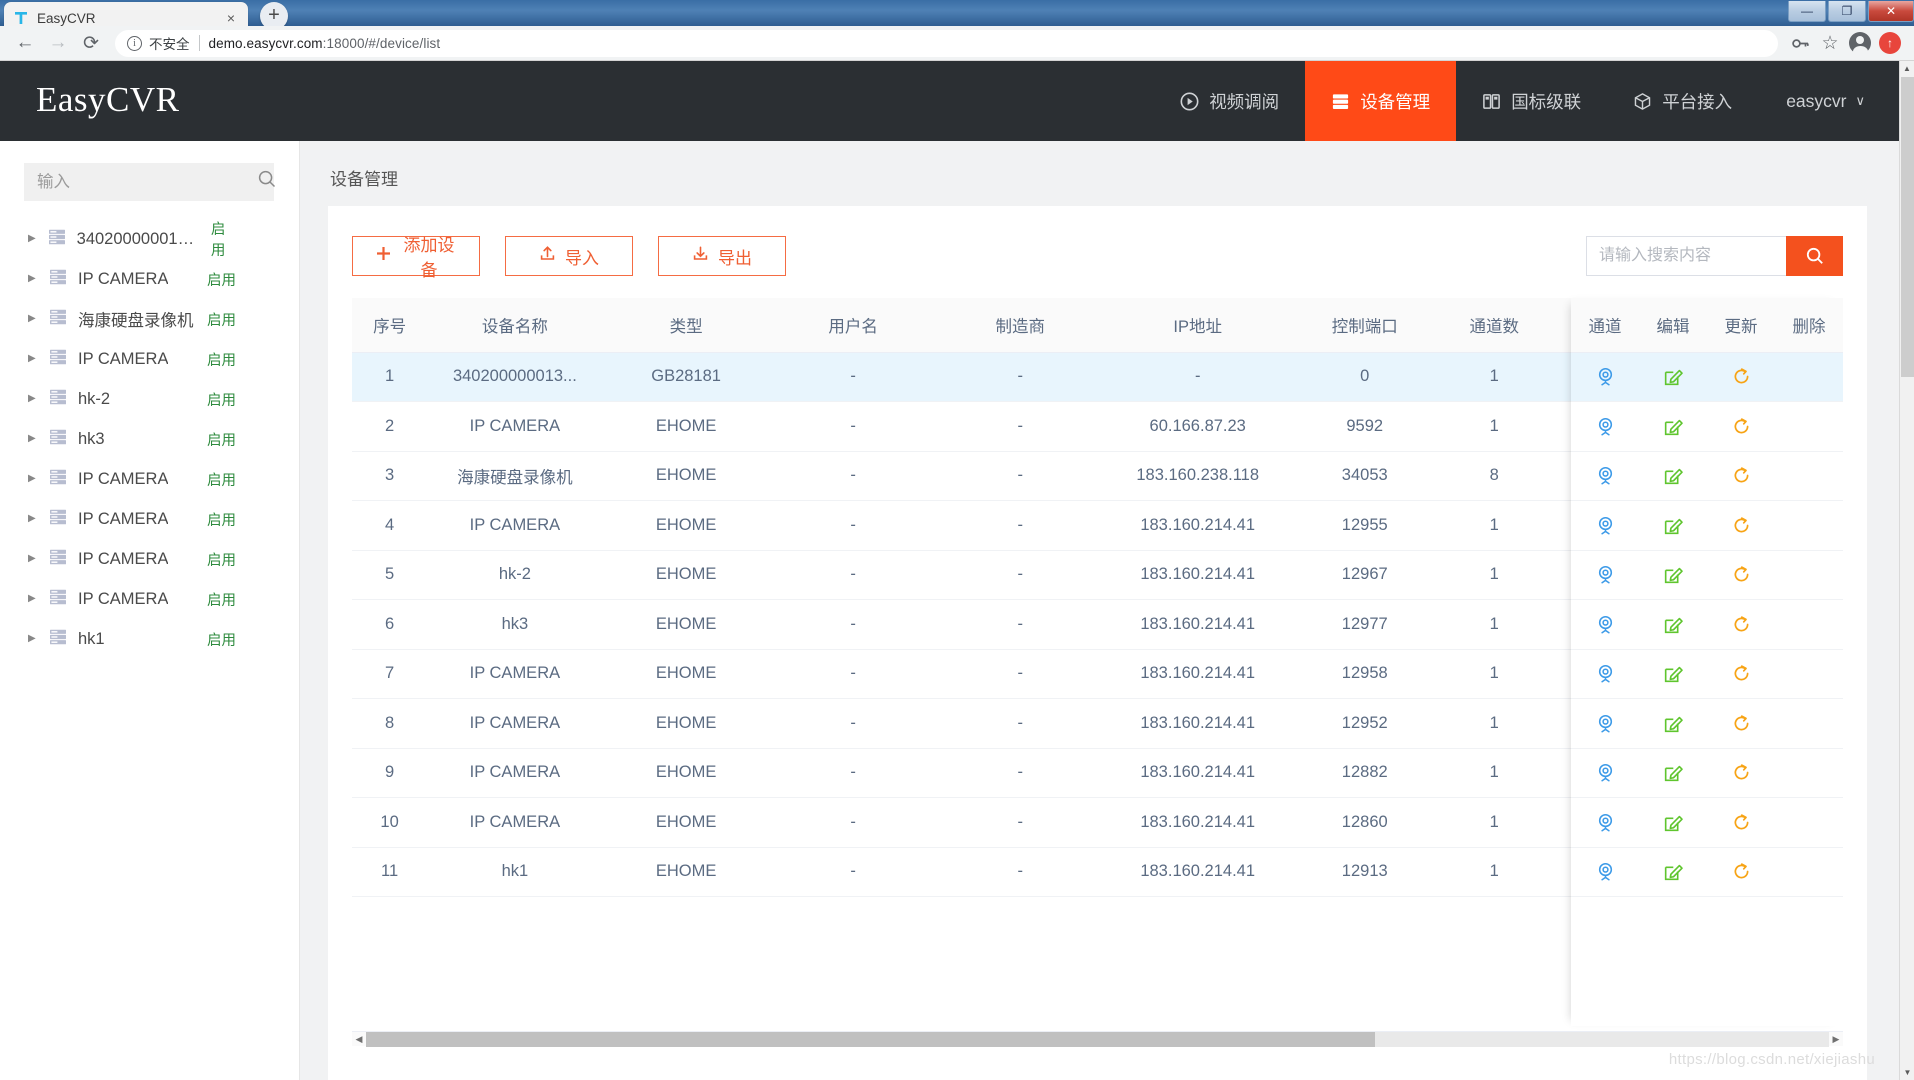 The image size is (1914, 1080). What do you see at coordinates (58, 43) in the screenshot?
I see `forward-icon: →` at bounding box center [58, 43].